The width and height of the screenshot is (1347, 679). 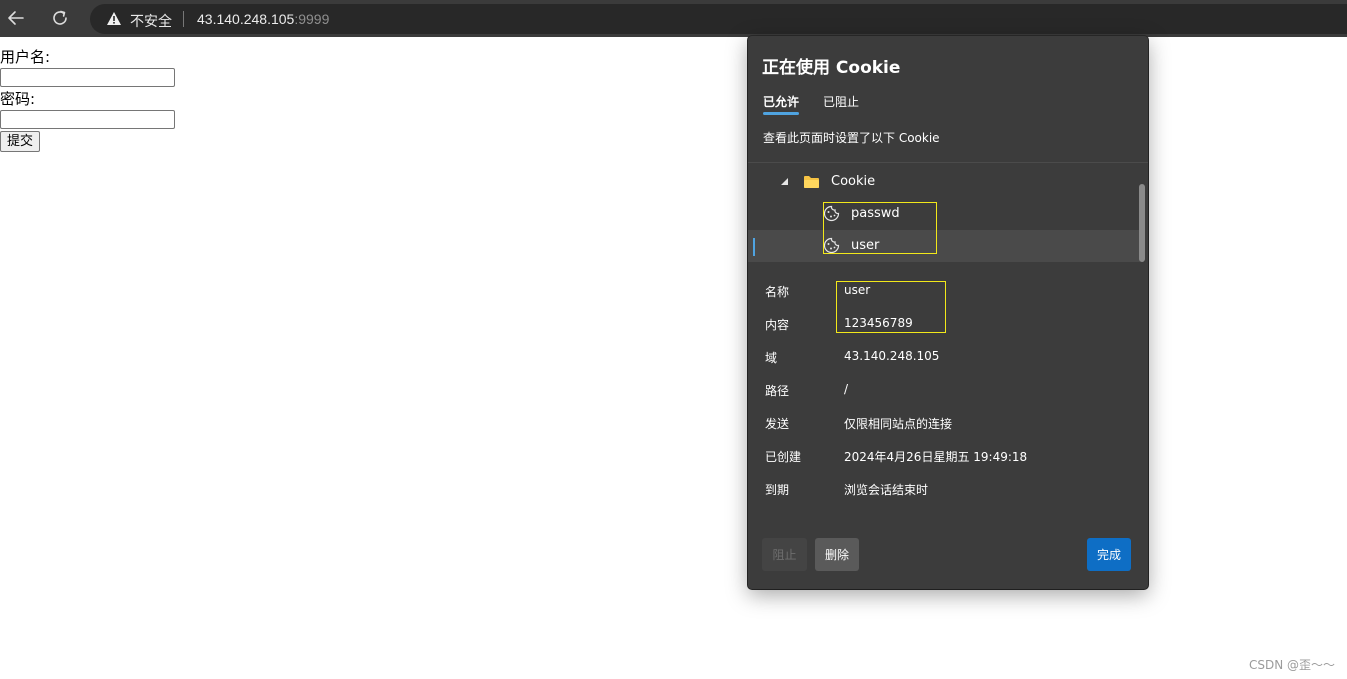 I want to click on detail-label-send: 发送, so click(x=777, y=424).